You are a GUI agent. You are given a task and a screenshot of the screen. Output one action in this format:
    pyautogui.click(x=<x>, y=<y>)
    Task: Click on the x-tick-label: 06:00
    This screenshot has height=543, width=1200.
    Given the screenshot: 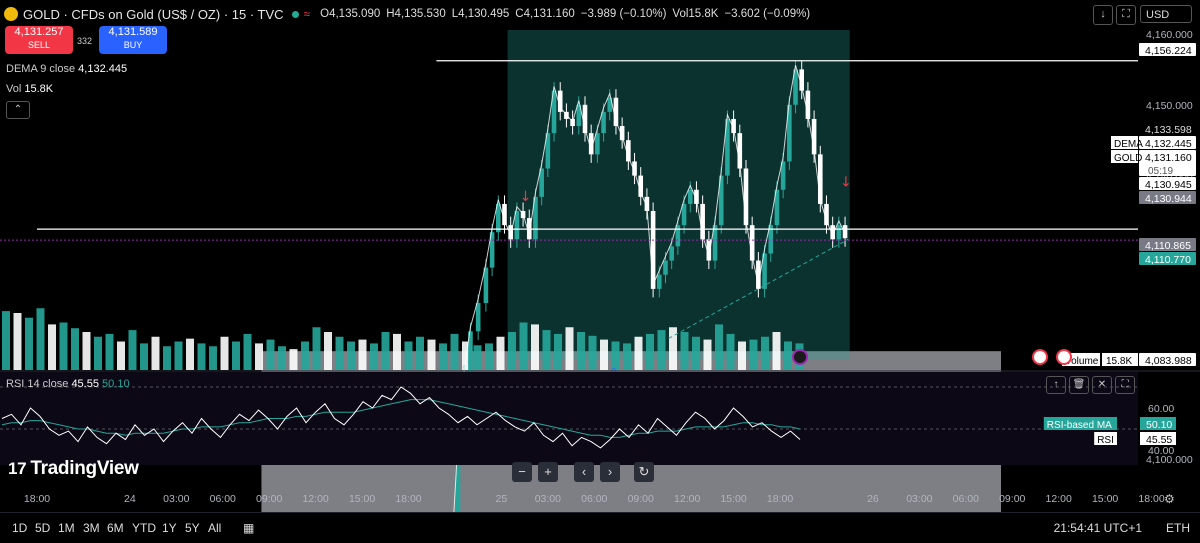 What is the action you would take?
    pyautogui.click(x=223, y=499)
    